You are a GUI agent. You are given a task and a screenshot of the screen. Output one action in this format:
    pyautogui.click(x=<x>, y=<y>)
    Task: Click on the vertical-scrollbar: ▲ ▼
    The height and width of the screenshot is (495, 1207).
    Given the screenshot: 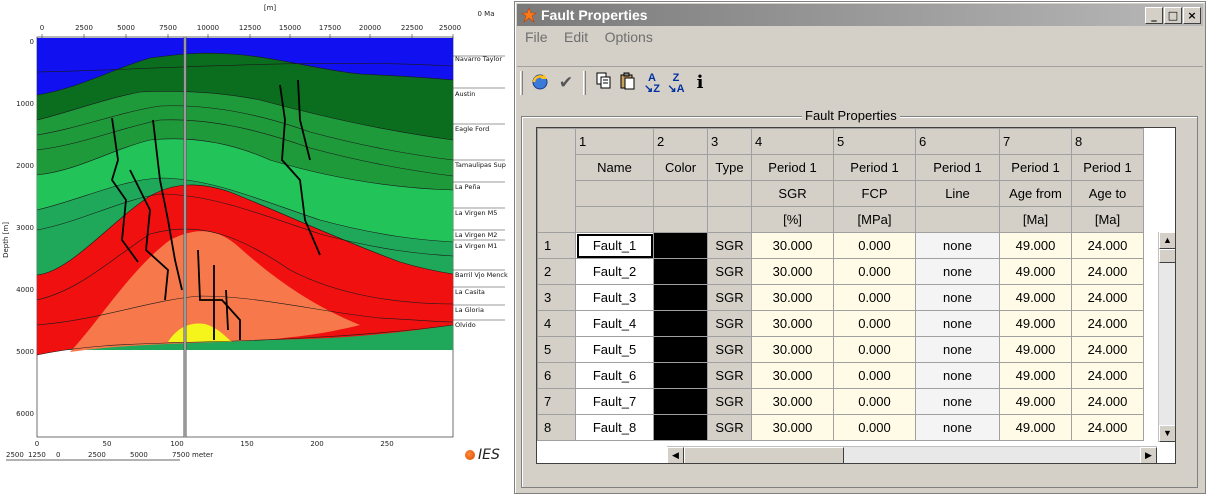 What is the action you would take?
    pyautogui.click(x=1166, y=337)
    